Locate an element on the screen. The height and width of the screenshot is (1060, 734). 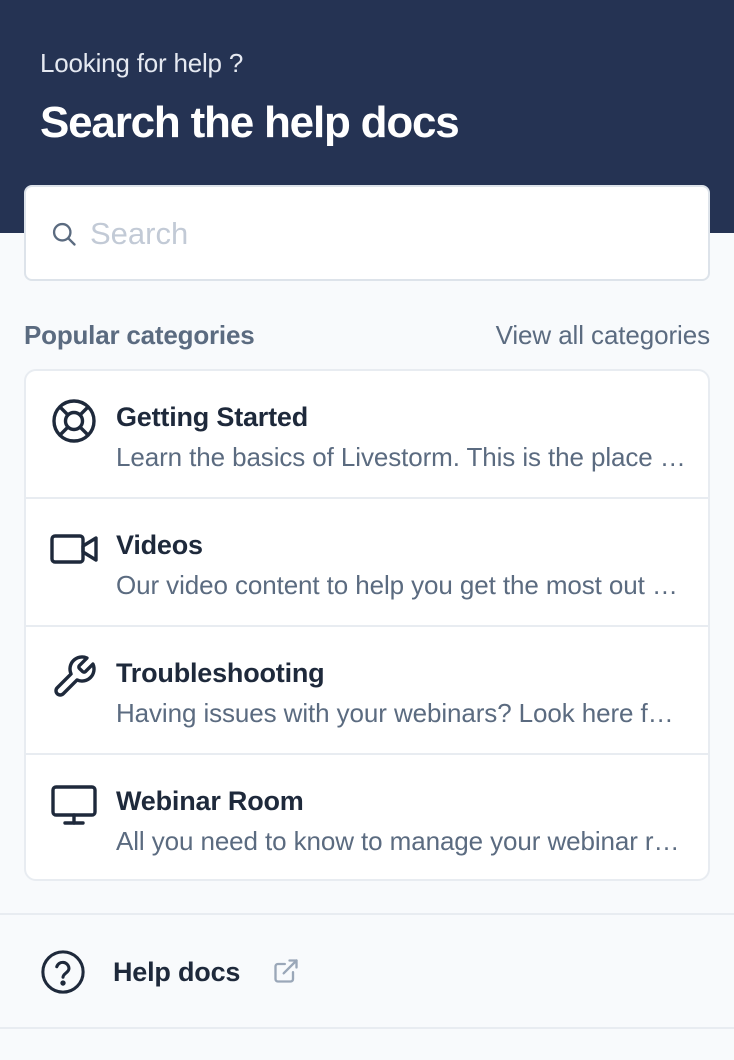
header-eyebrow: Looking for help ? is located at coordinates (142, 63).